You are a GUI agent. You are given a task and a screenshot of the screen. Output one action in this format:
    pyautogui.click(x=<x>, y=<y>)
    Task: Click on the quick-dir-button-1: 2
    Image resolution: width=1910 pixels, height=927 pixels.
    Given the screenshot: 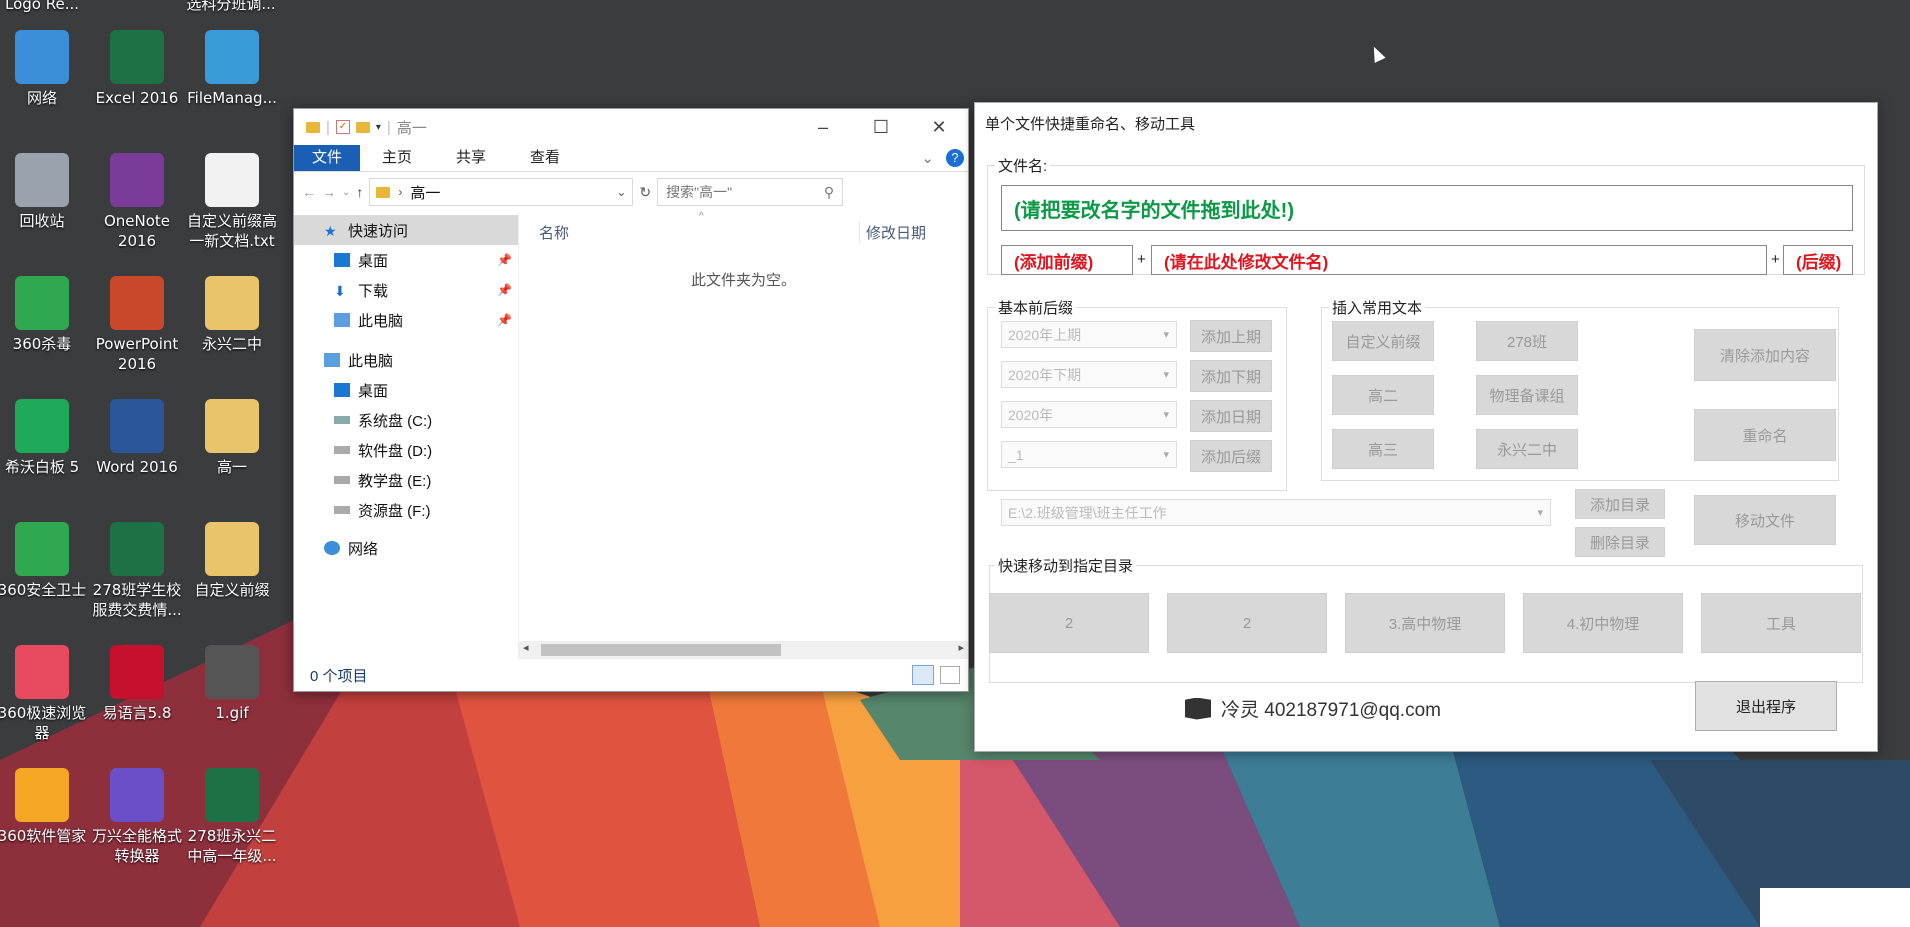 What is the action you would take?
    pyautogui.click(x=1069, y=623)
    